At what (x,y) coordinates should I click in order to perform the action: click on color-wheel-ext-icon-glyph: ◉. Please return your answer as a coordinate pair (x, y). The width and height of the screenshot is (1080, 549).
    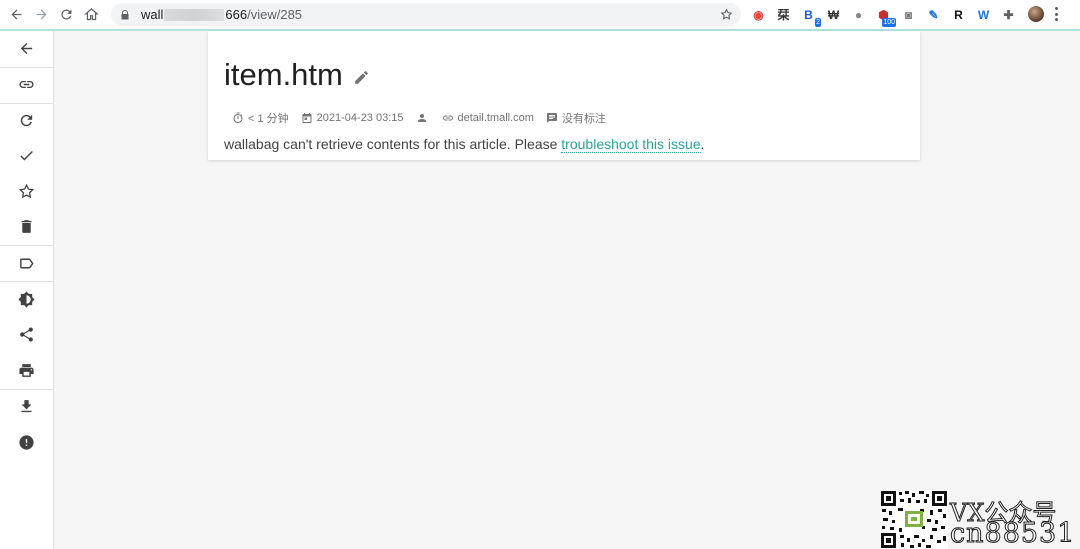
    Looking at the image, I should click on (758, 14).